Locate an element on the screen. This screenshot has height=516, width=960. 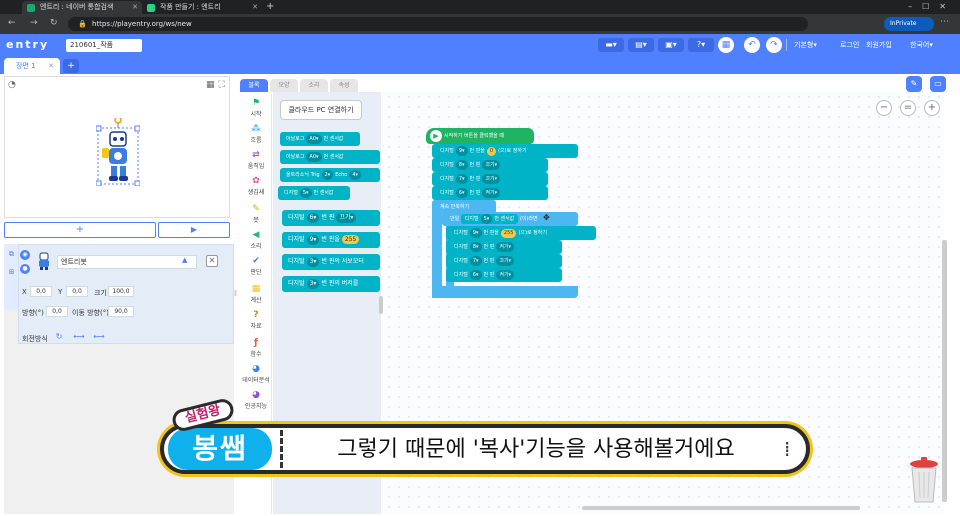
palette-block-ultrasonic: 울트라소닉 Trig 2▾ Echo 4▾ is located at coordinates (330, 175).